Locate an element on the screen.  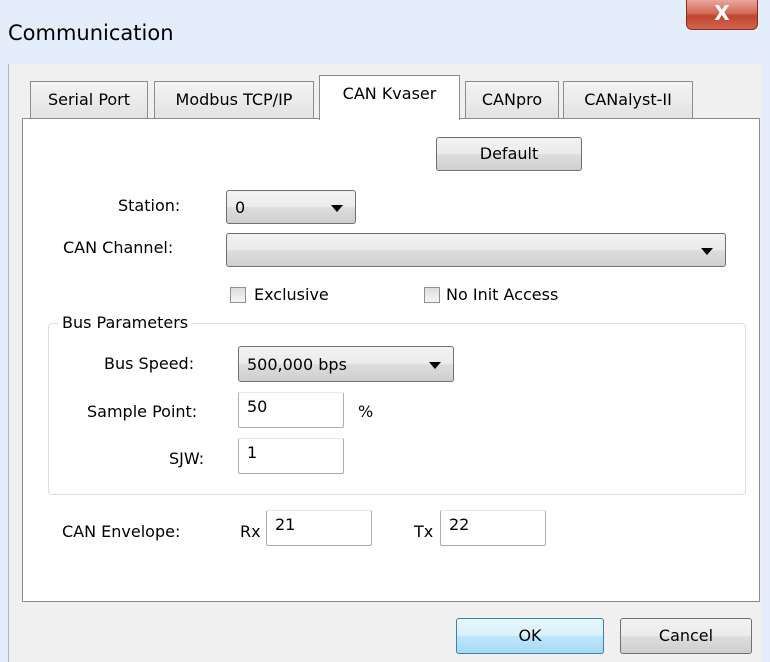
tab-label: Modbus TCP/IP is located at coordinates (234, 99).